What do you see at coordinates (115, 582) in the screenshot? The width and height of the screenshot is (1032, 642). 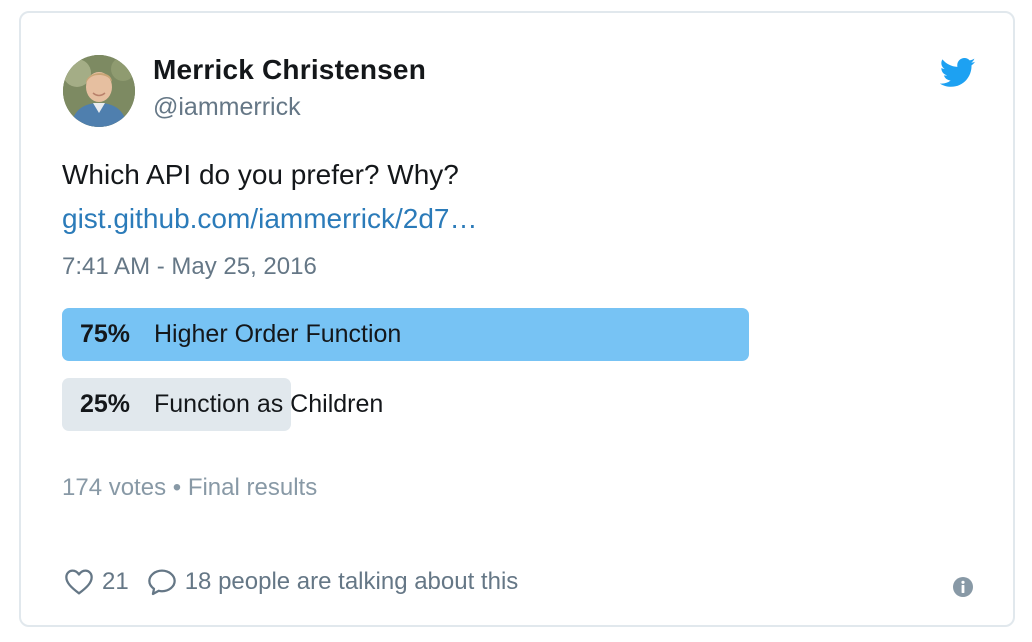 I see `like-count: 21` at bounding box center [115, 582].